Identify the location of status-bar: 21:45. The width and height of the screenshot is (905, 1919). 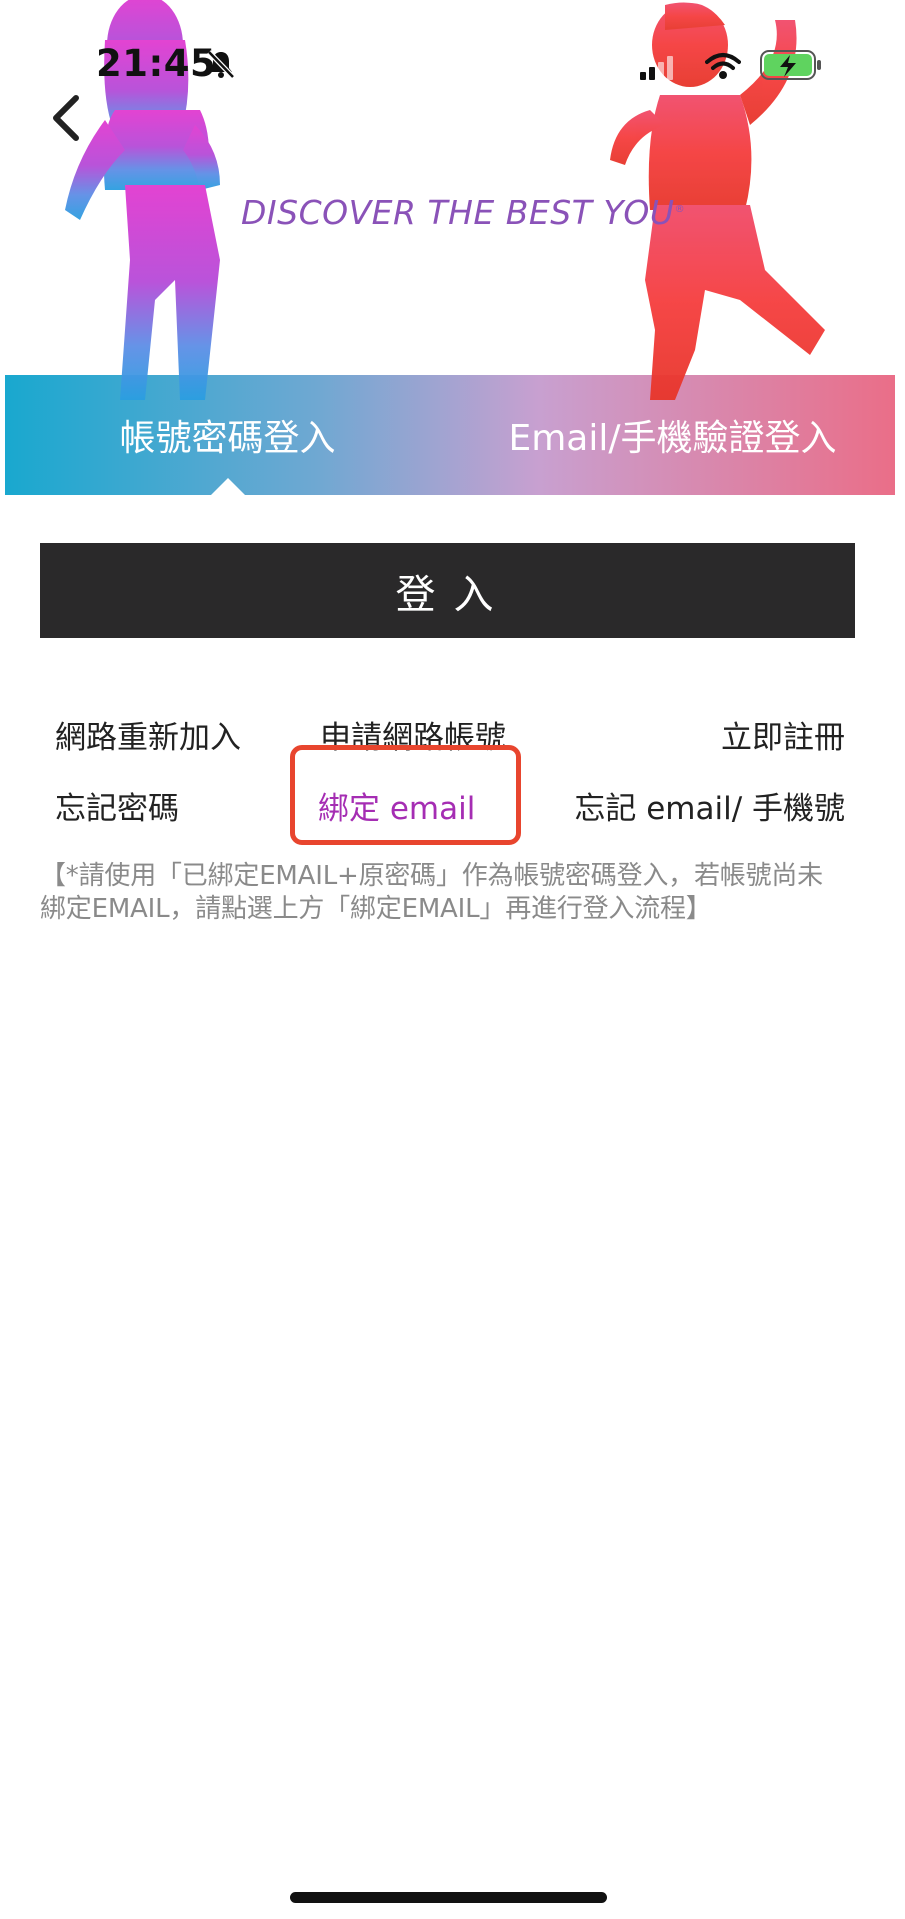
(452, 60).